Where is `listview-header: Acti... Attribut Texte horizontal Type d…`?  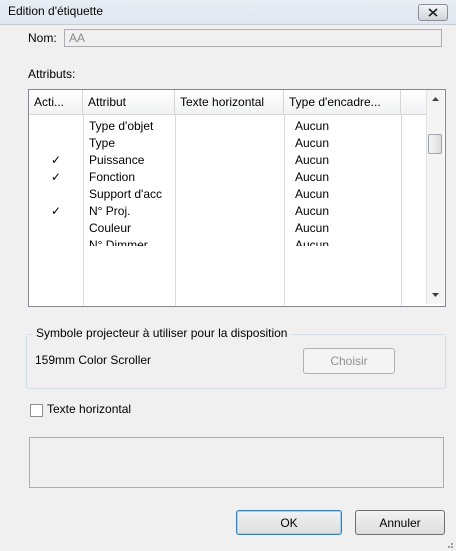 listview-header: Acti... Attribut Texte horizontal Type d… is located at coordinates (227, 102).